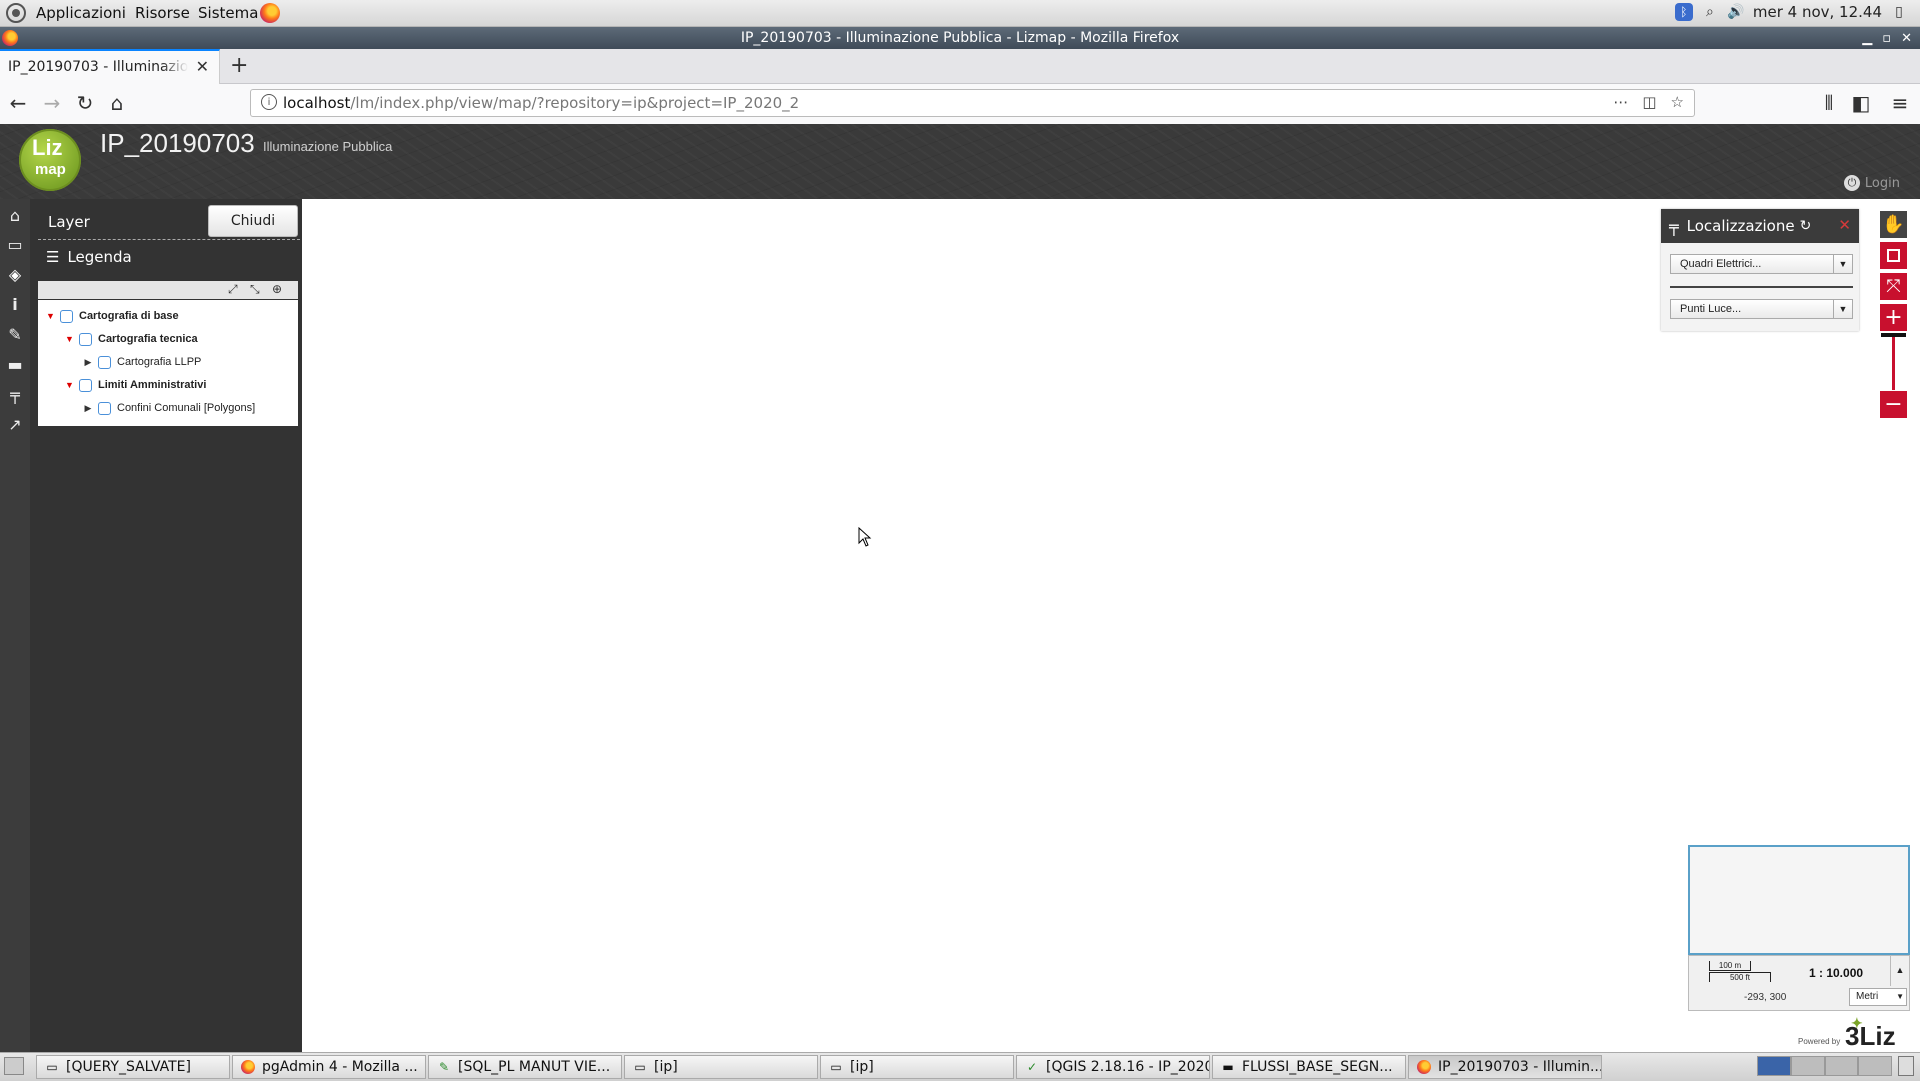 Image resolution: width=1920 pixels, height=1081 pixels. I want to click on menu-applications: Applicazioni, so click(81, 13).